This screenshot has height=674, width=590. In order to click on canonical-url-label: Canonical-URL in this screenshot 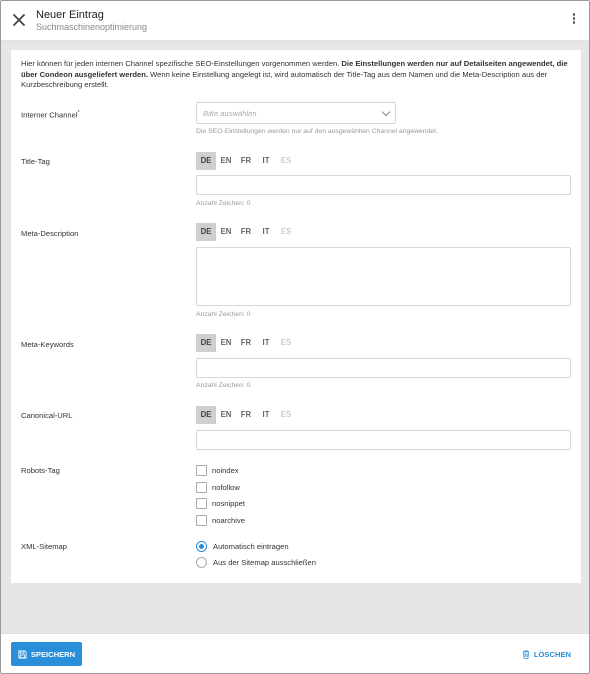, I will do `click(47, 415)`.